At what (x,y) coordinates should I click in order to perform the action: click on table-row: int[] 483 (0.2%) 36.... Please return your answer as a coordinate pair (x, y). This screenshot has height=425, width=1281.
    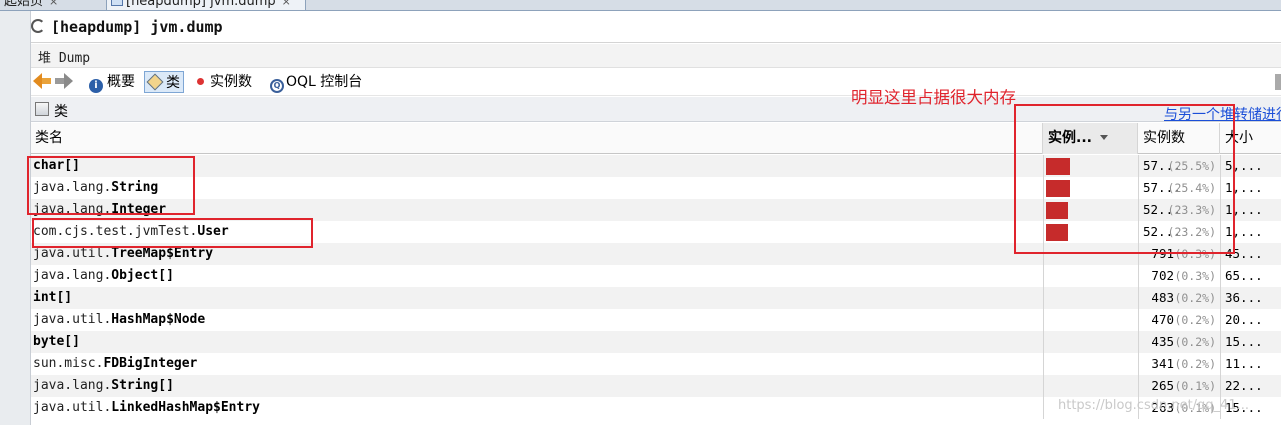
    Looking at the image, I should click on (656, 298).